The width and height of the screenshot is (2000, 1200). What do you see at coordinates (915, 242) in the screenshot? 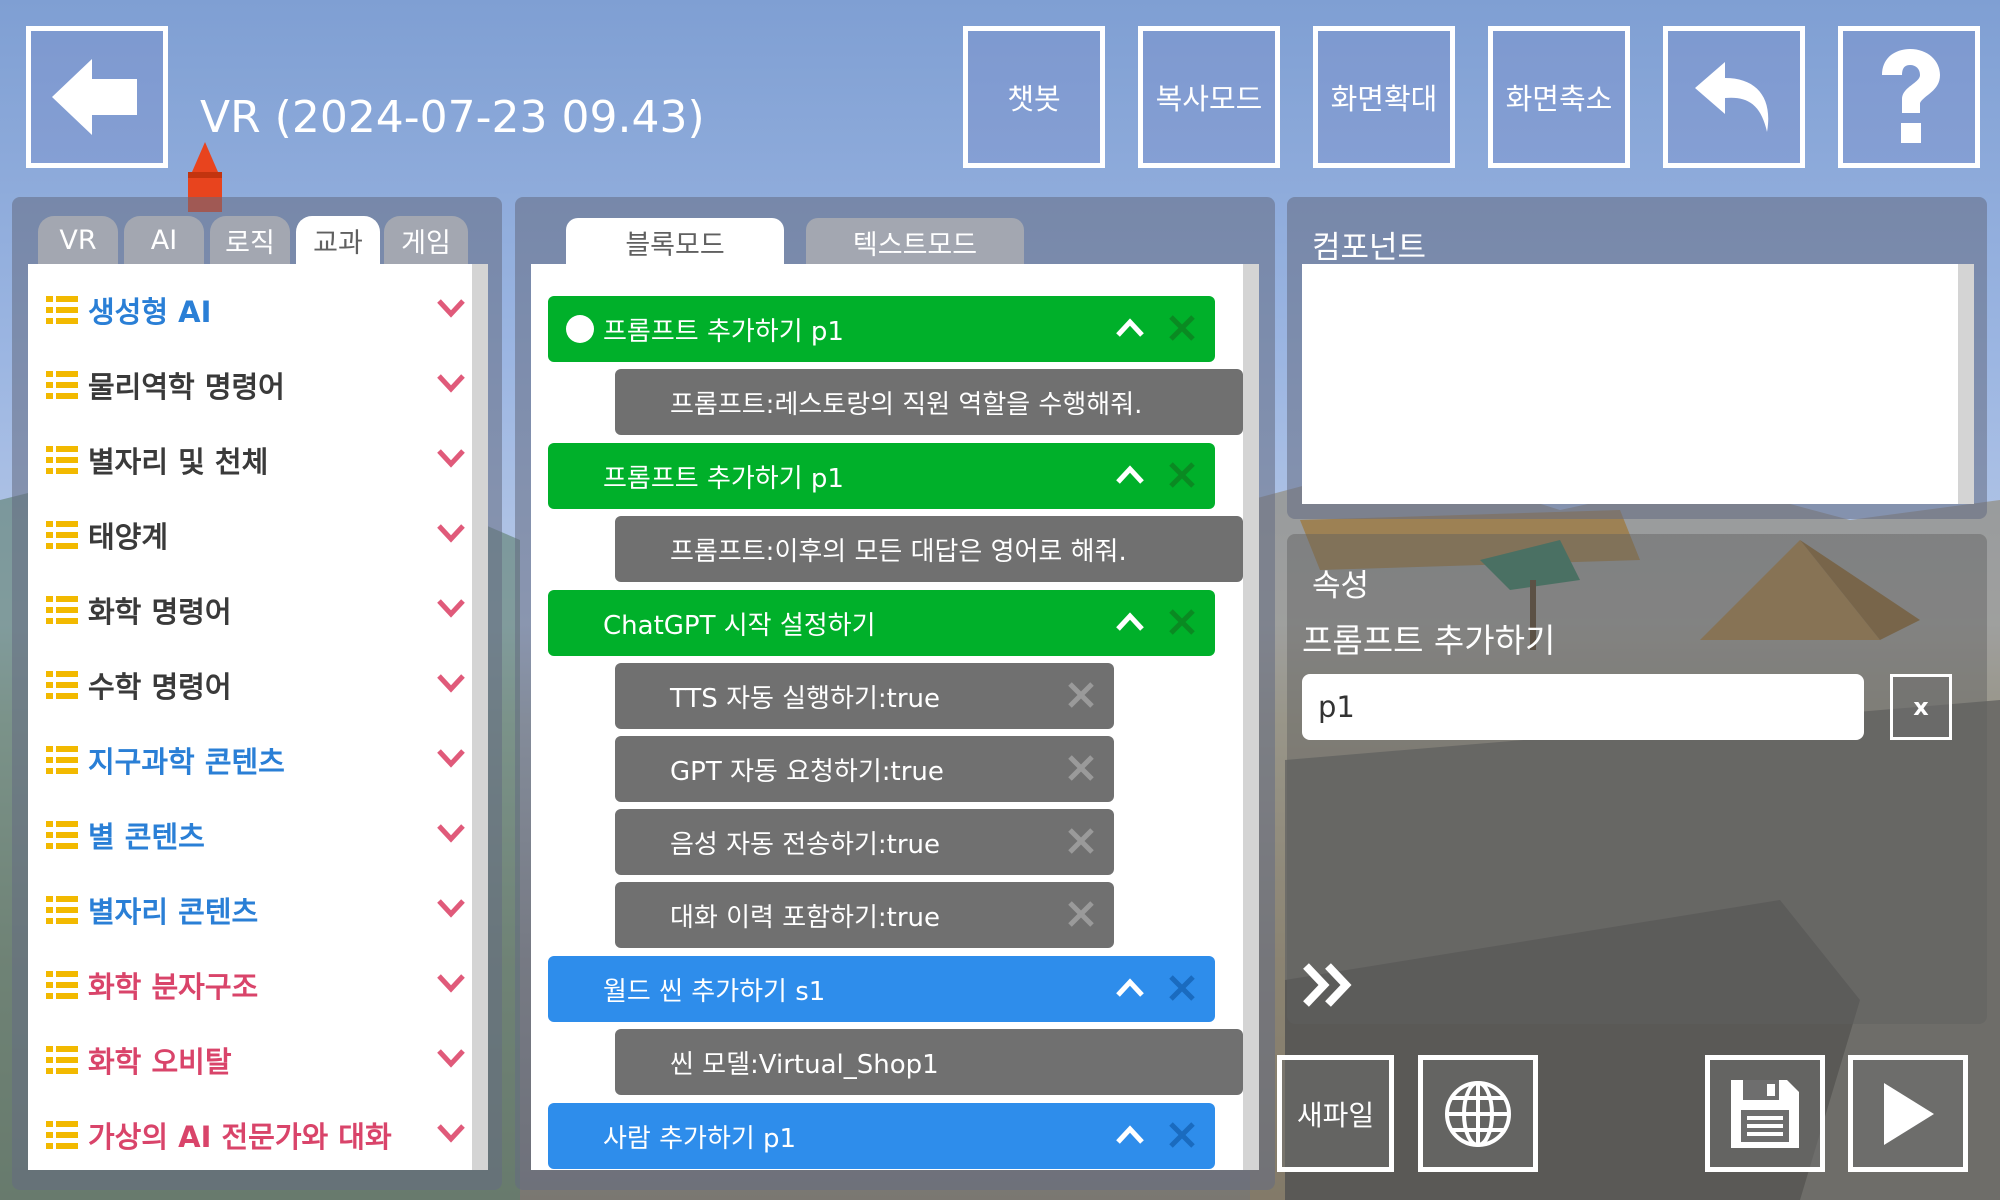
I see `tab-text-mode: 텍스트모드` at bounding box center [915, 242].